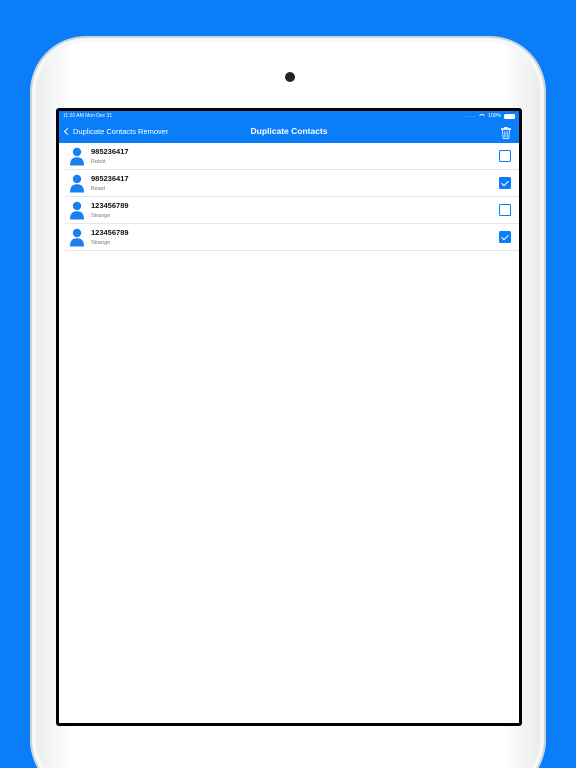 This screenshot has height=768, width=576. Describe the element at coordinates (290, 77) in the screenshot. I see `front-camera` at that location.